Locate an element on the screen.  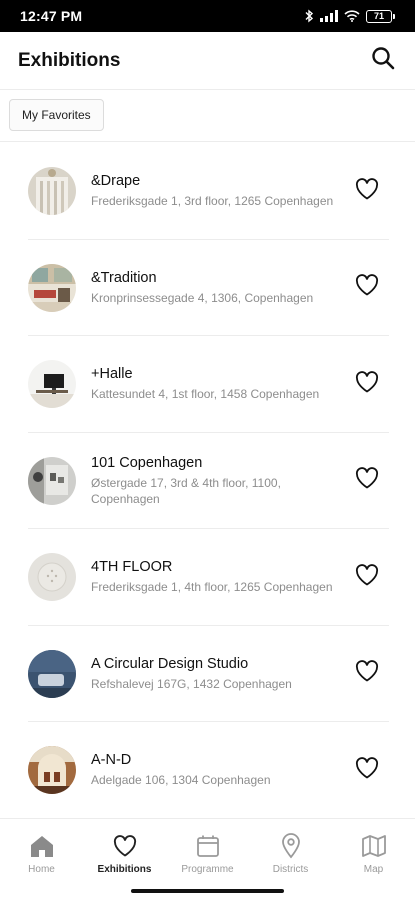
heart-icon is located at coordinates (125, 846).